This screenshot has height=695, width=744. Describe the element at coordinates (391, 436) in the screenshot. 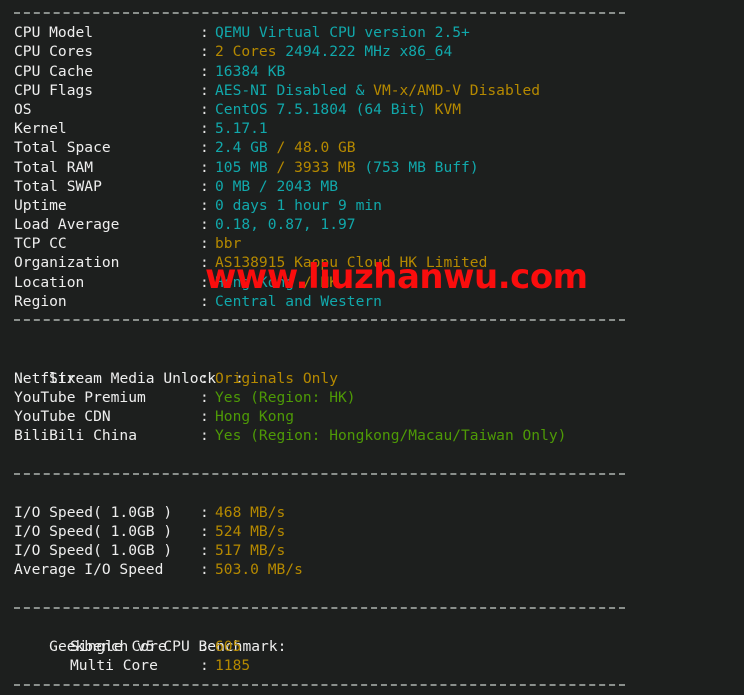

I see `info-row-value: Yes (Region: Hongkong/Macau/Taiwan Only)` at that location.